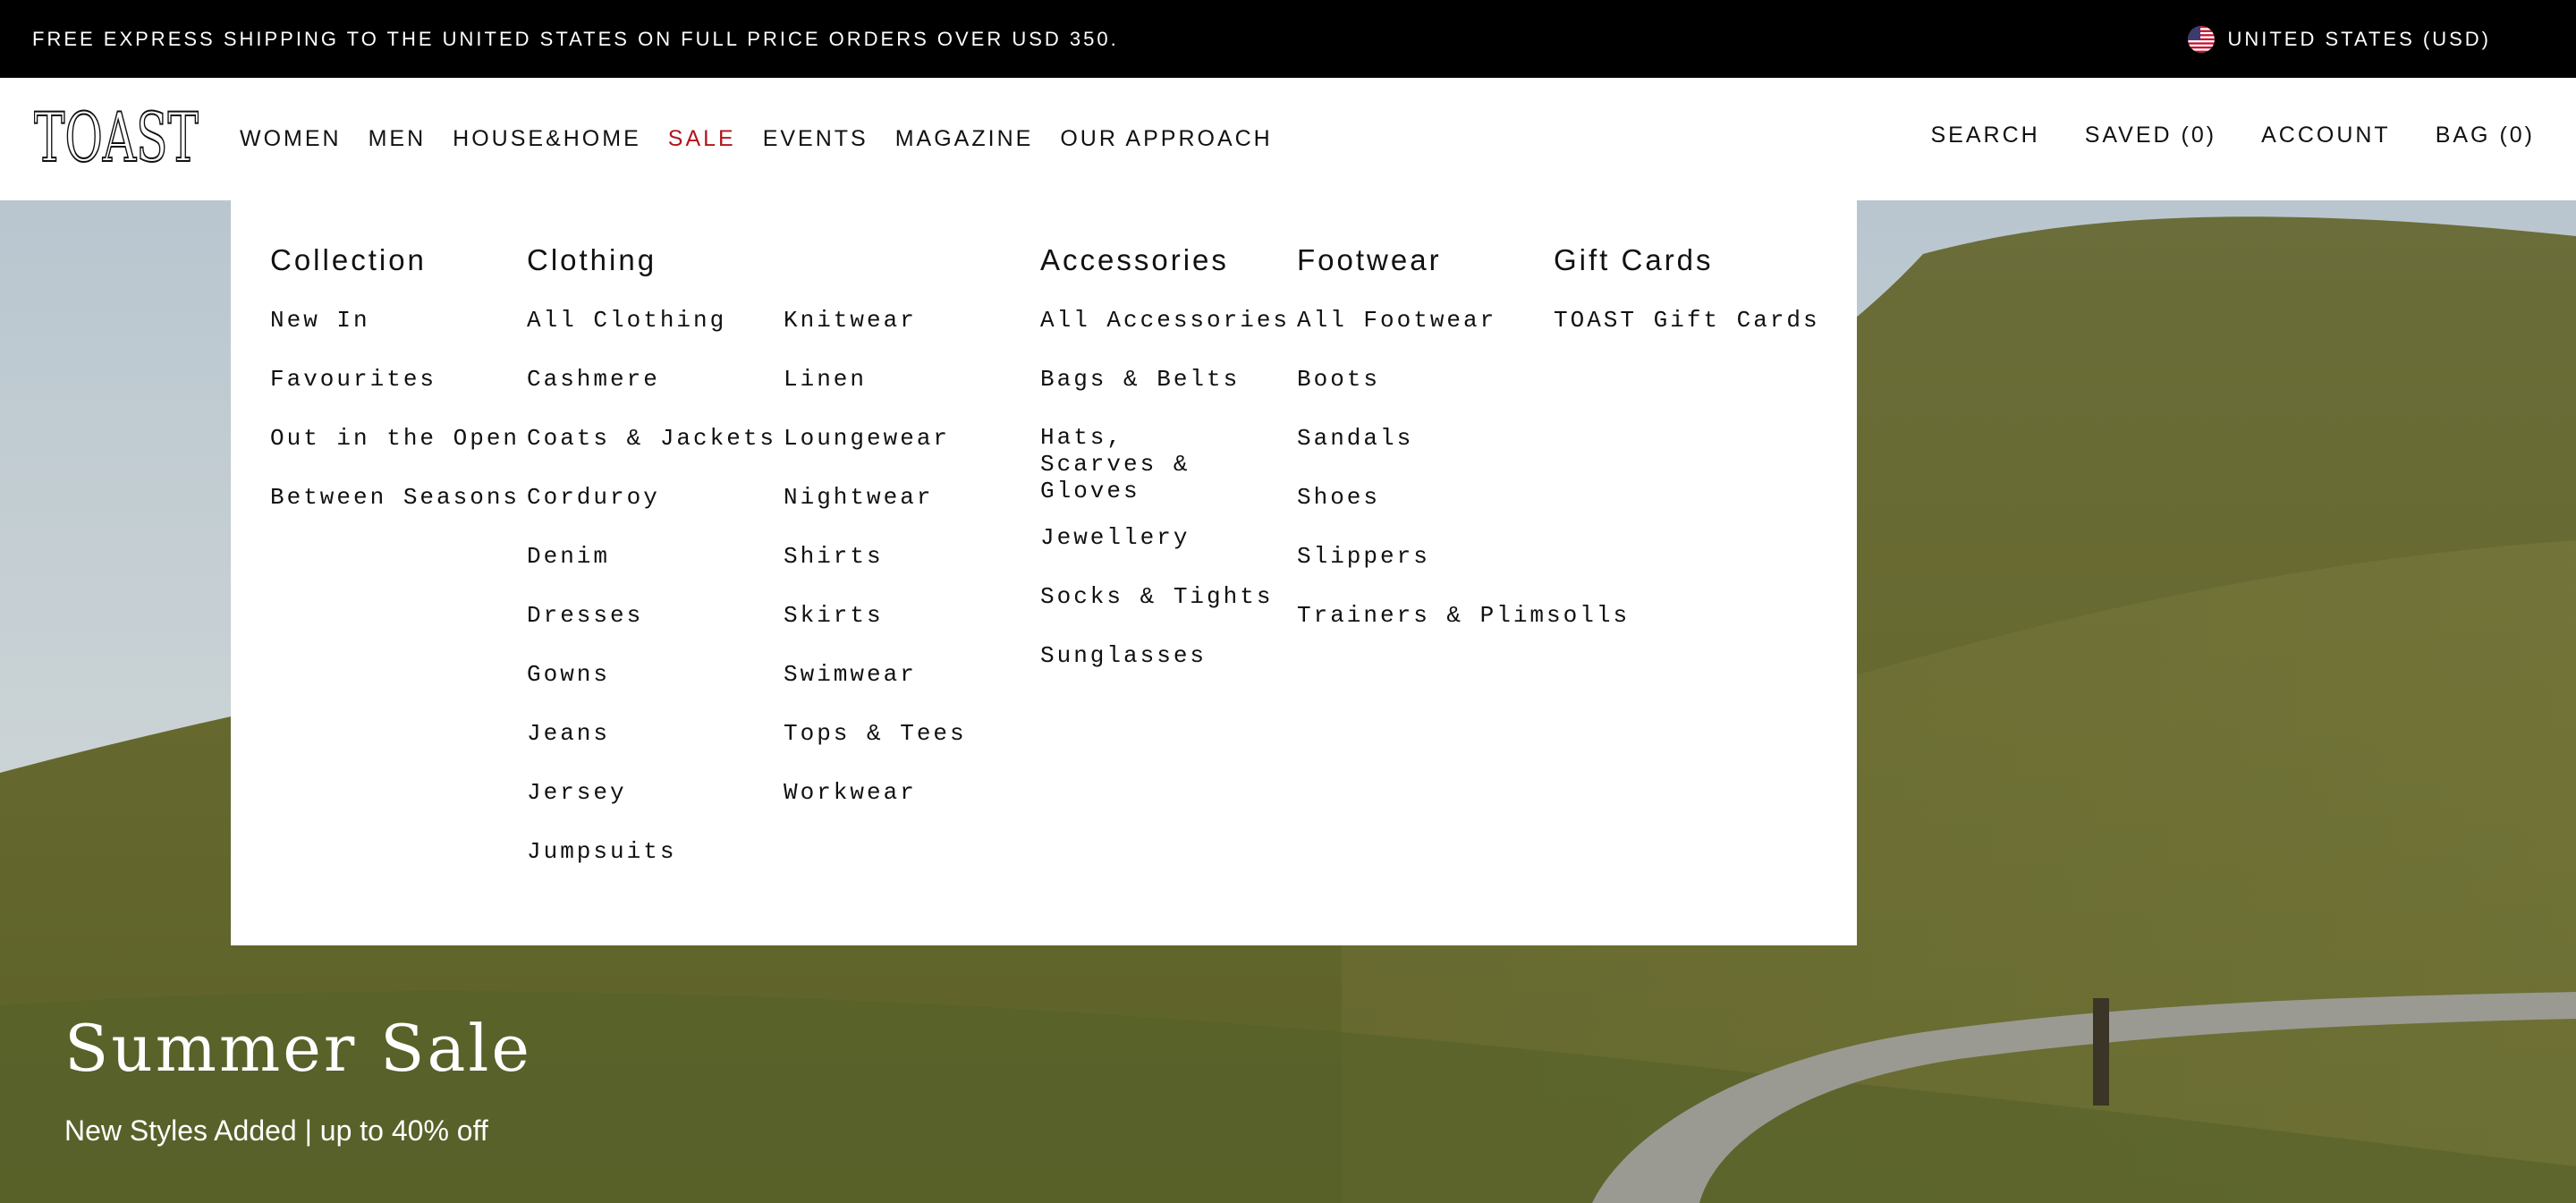 The height and width of the screenshot is (1203, 2576). I want to click on utility-nav: SEARCH SAVED (0) ACCOUNT BAG (0), so click(2211, 139).